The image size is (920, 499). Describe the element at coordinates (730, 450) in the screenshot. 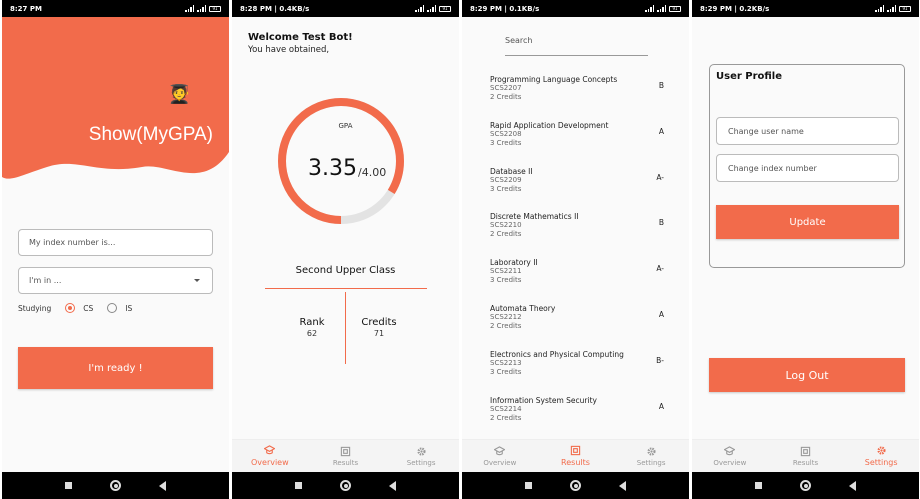

I see `graduation-cap-icon` at that location.